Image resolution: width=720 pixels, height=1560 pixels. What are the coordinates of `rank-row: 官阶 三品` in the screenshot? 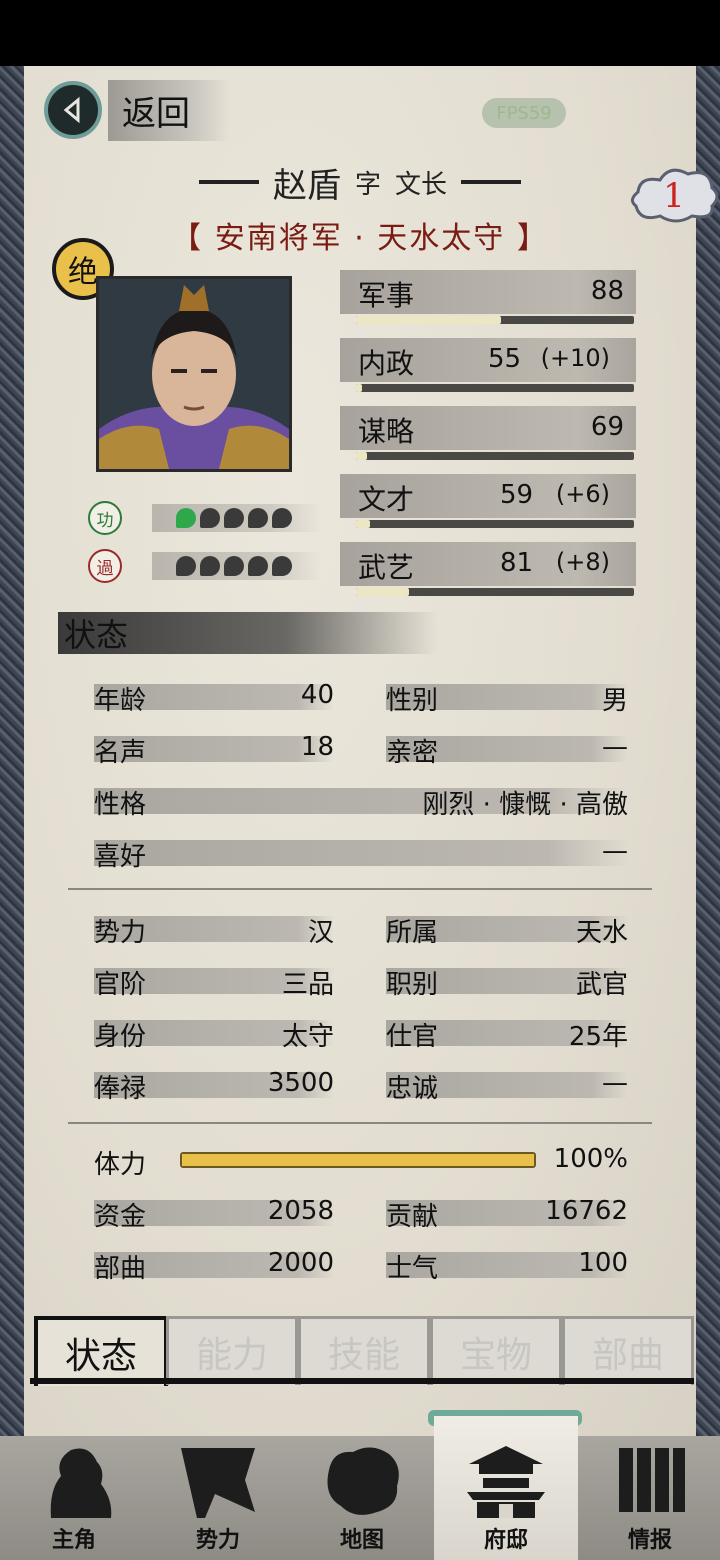 It's located at (214, 983).